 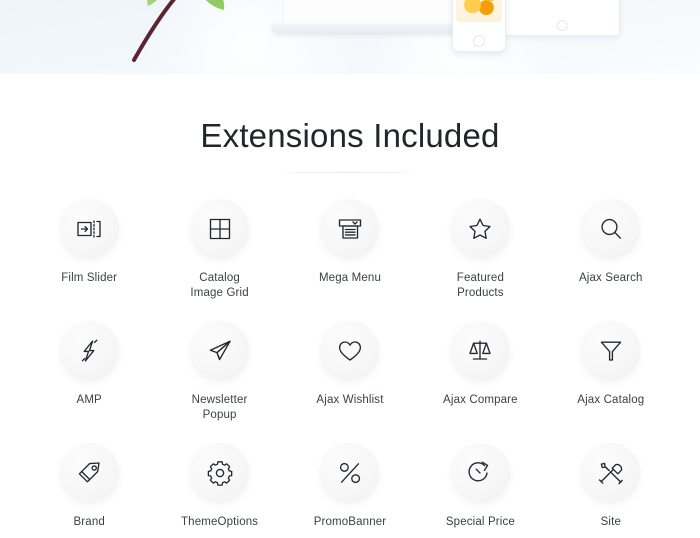 I want to click on extension-item-amp: AMP, so click(x=89, y=372).